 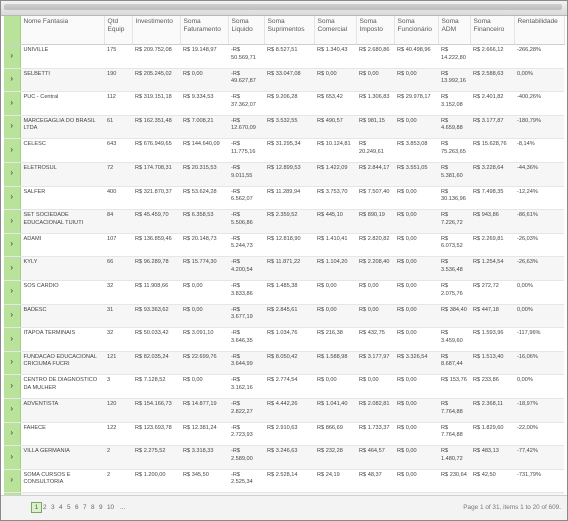 I want to click on page-link: 6, so click(x=77, y=508).